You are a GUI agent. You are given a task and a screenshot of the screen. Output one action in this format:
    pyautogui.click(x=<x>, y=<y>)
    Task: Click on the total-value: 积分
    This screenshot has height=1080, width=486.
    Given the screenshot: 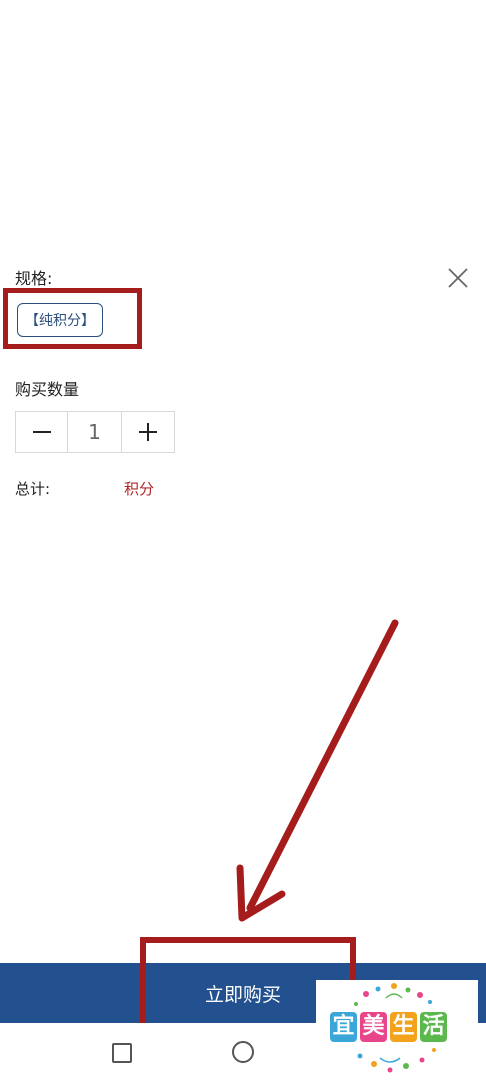 What is the action you would take?
    pyautogui.click(x=139, y=489)
    